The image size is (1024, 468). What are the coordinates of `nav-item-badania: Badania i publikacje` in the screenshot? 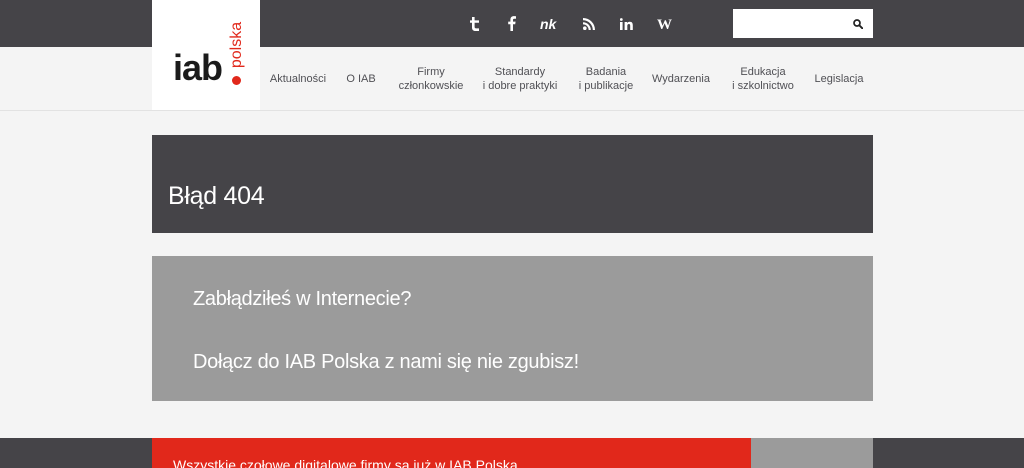 It's located at (606, 78).